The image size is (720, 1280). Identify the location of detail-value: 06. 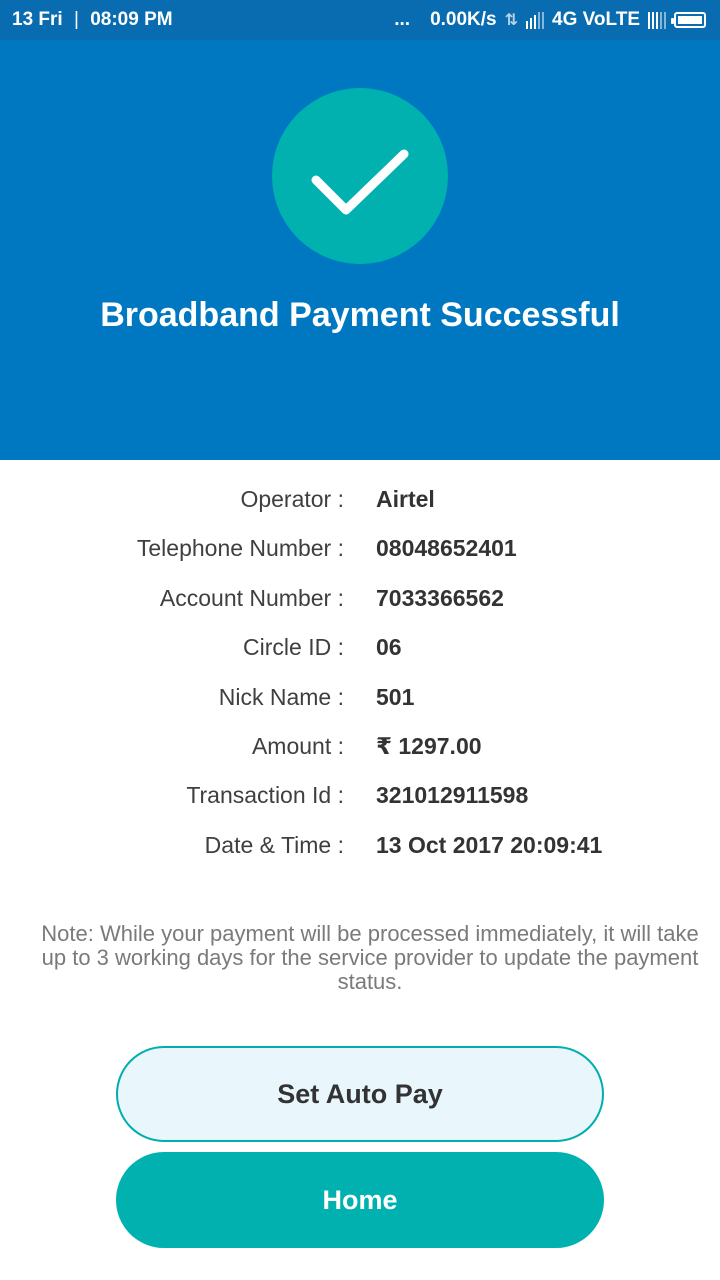
(389, 647).